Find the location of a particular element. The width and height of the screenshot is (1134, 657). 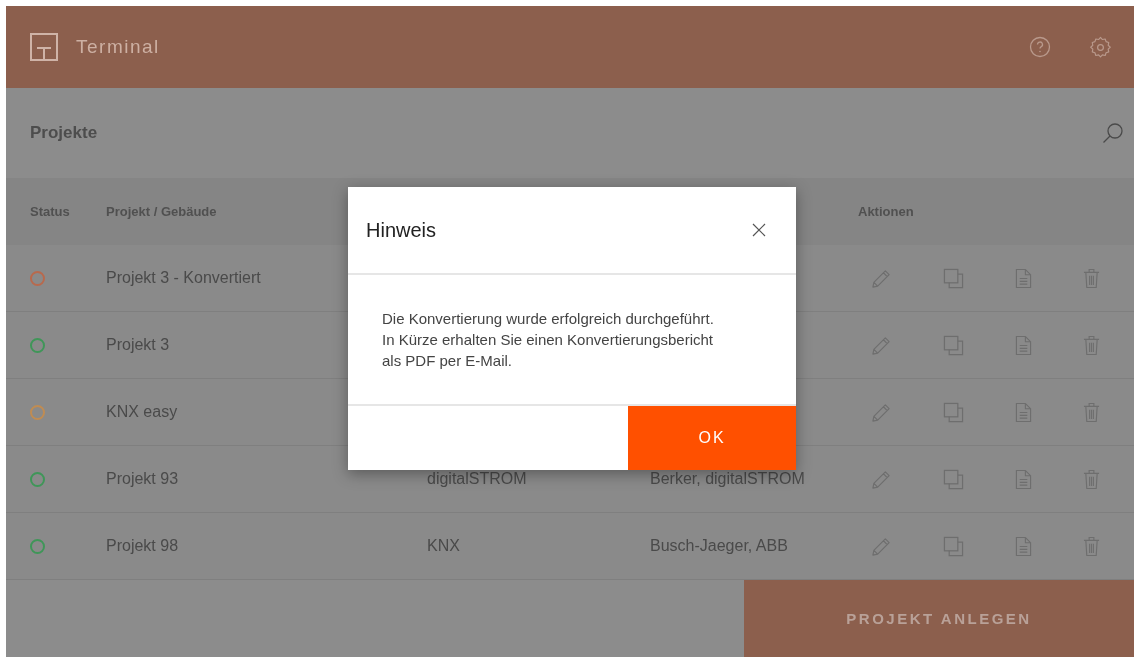

manufacturer-cell: Berker, digitalSTROM is located at coordinates (727, 479).